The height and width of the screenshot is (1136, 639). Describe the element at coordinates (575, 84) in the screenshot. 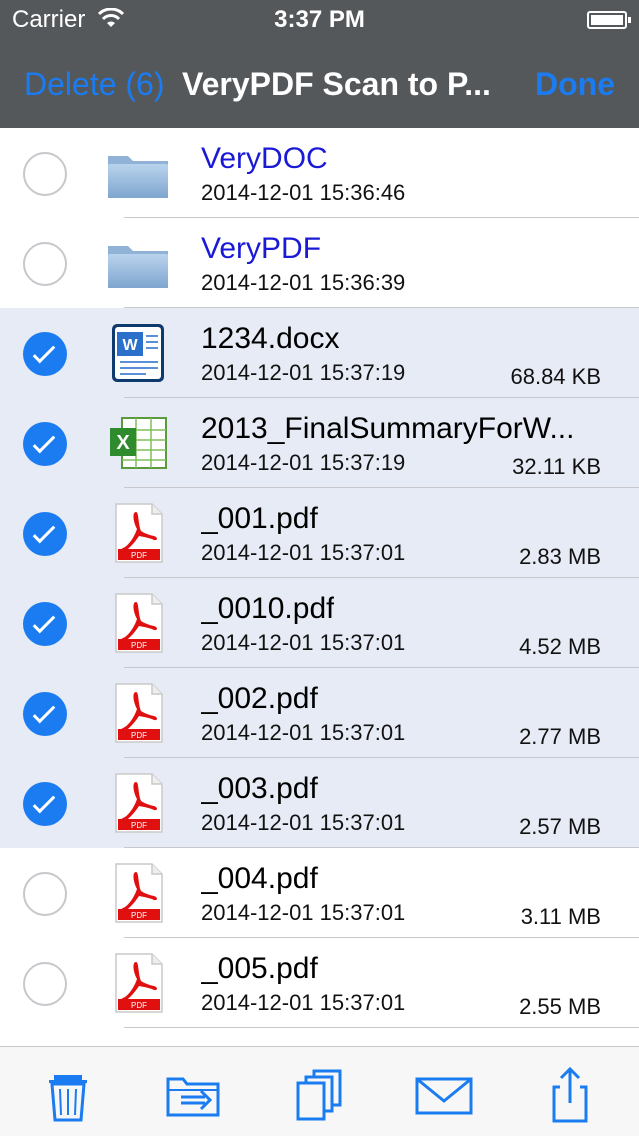

I see `done-button: Done` at that location.